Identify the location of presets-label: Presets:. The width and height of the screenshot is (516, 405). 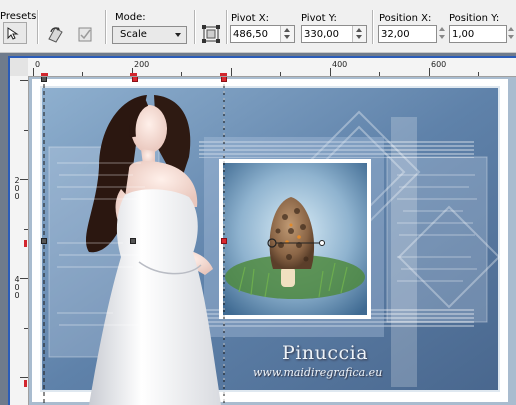
(20, 16).